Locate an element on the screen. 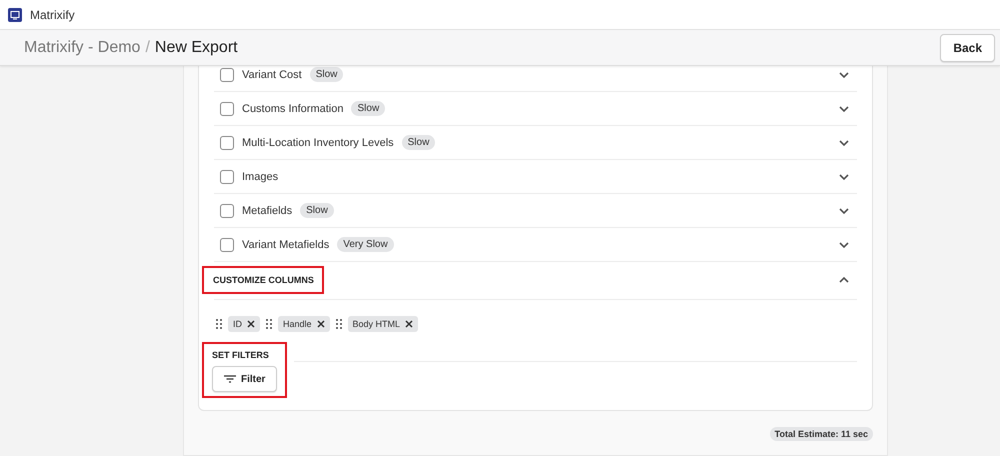 This screenshot has height=456, width=1000. column-chip: Body HTML is located at coordinates (383, 324).